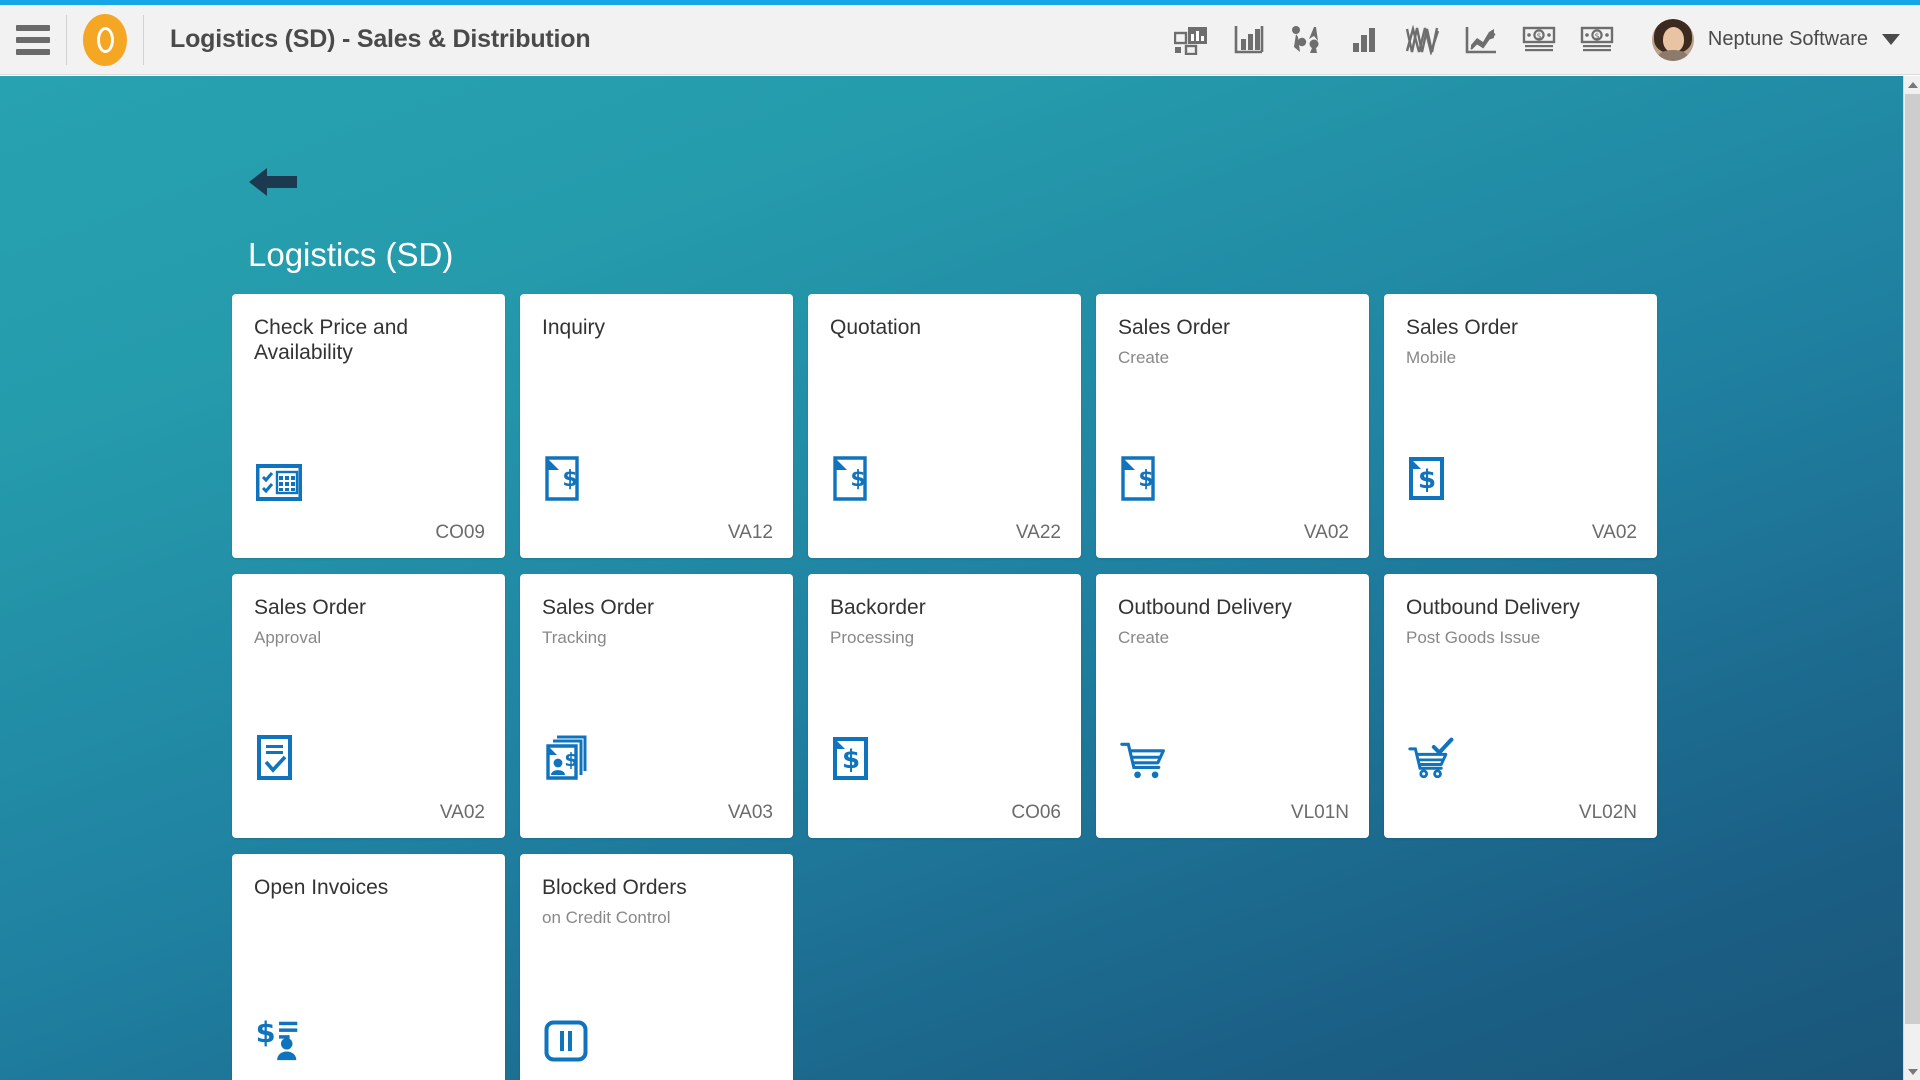 This screenshot has width=1920, height=1080. Describe the element at coordinates (143, 39) in the screenshot. I see `header-divider` at that location.